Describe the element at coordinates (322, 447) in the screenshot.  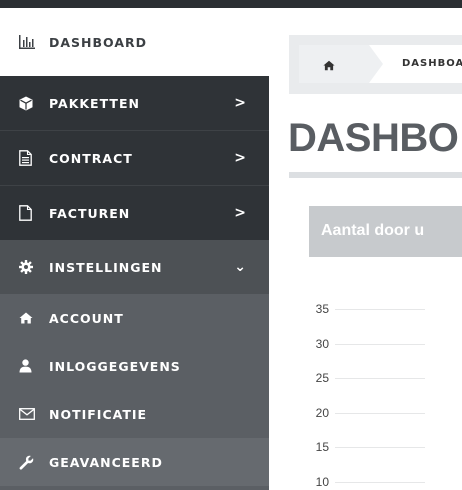
I see `y-tick-label: 15` at that location.